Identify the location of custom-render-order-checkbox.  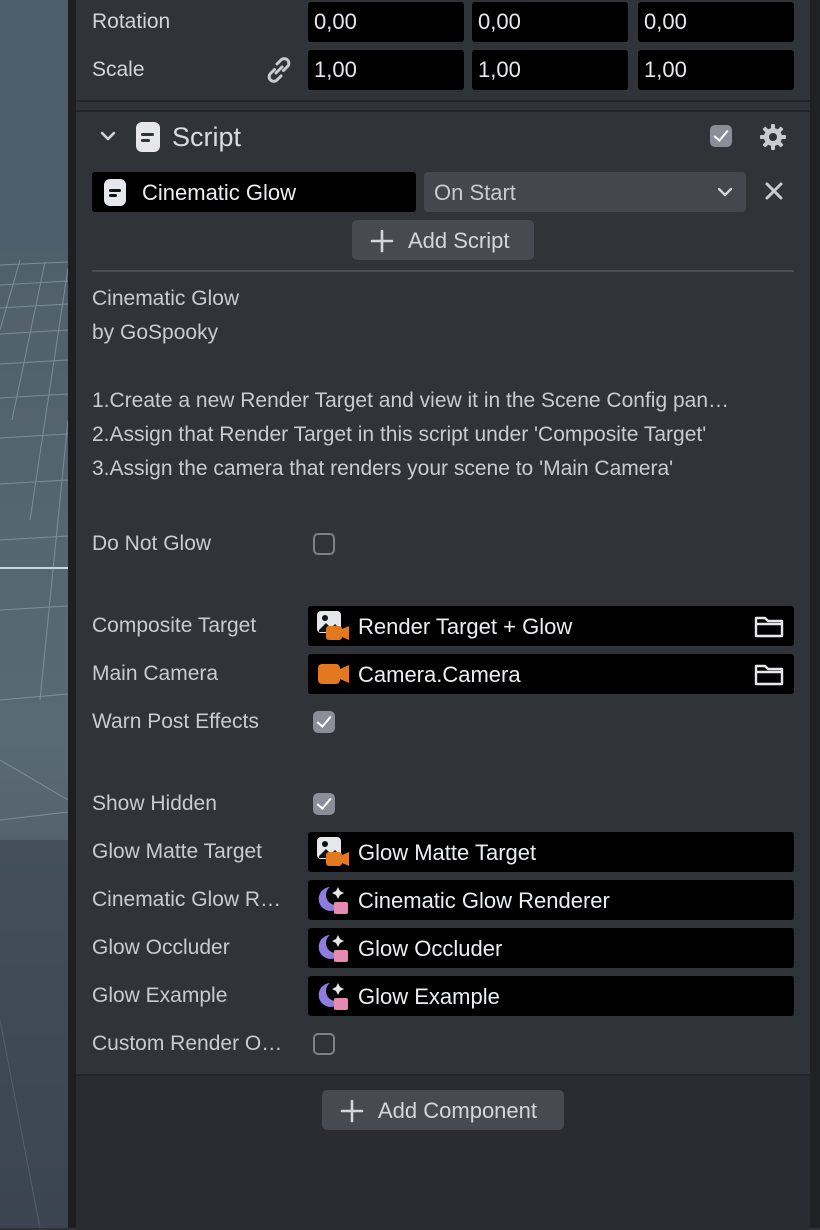
(324, 1044).